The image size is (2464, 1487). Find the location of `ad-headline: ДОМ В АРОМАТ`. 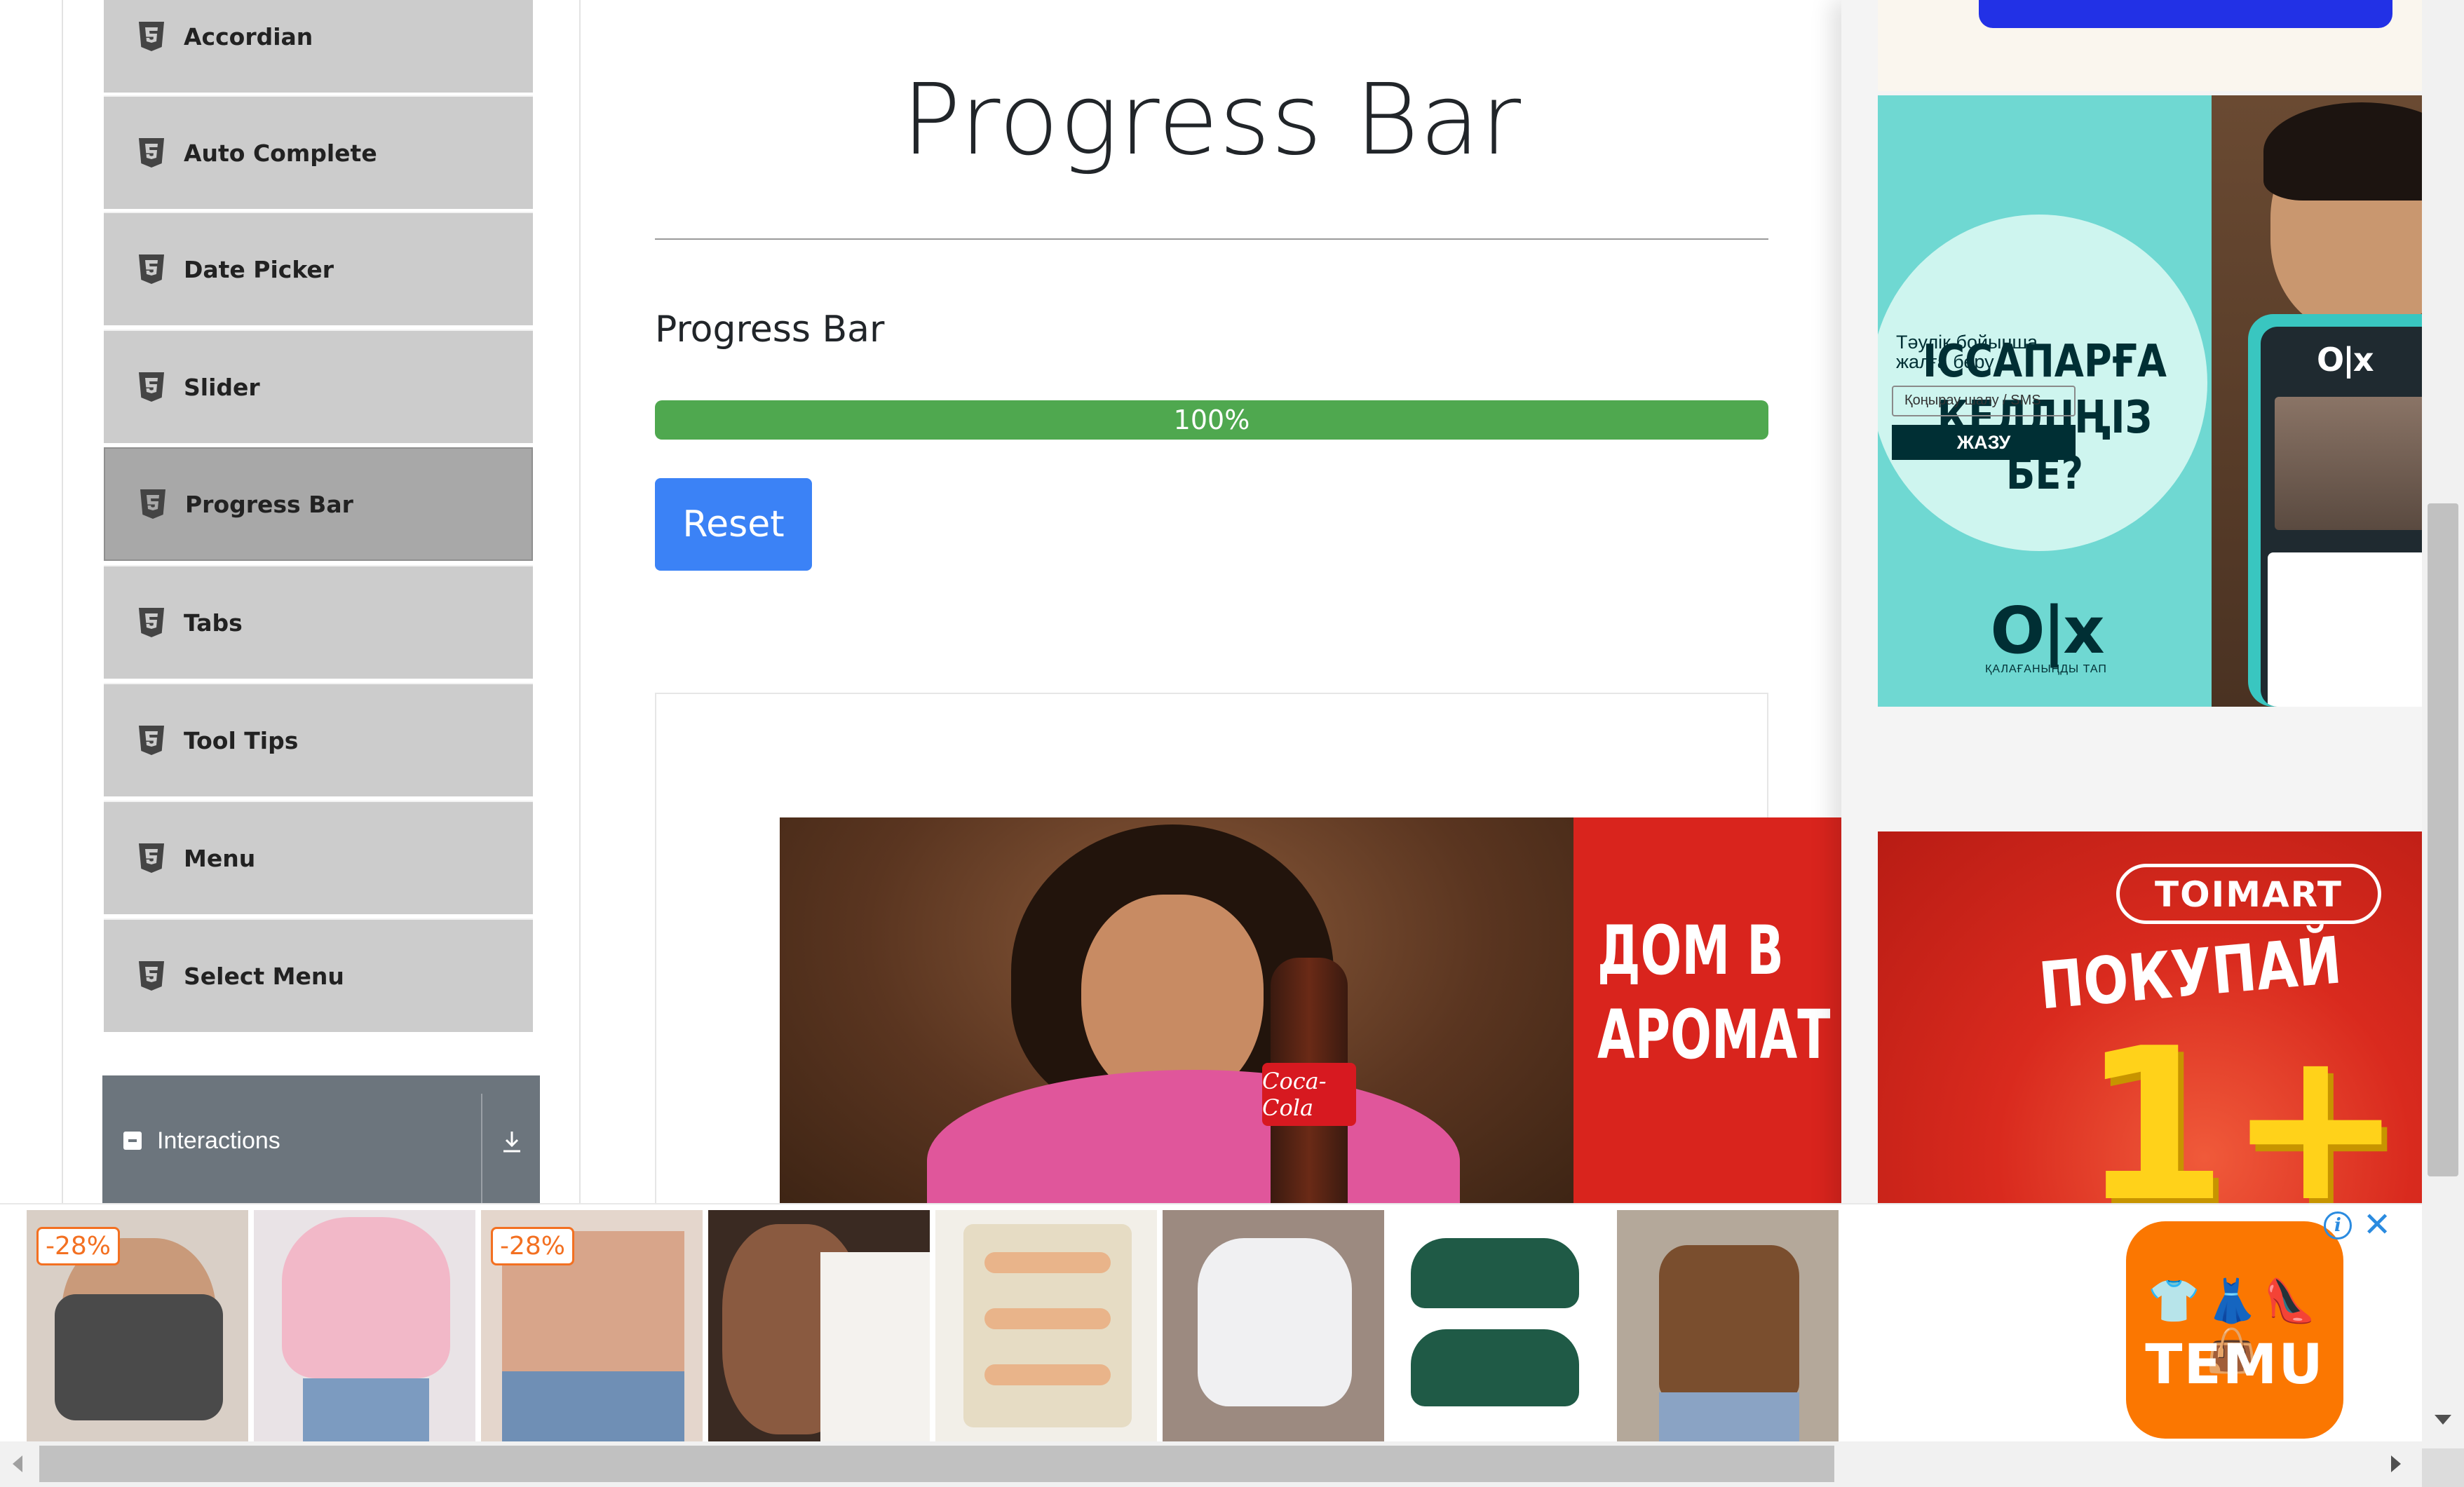

ad-headline: ДОМ В АРОМАТ is located at coordinates (1713, 993).